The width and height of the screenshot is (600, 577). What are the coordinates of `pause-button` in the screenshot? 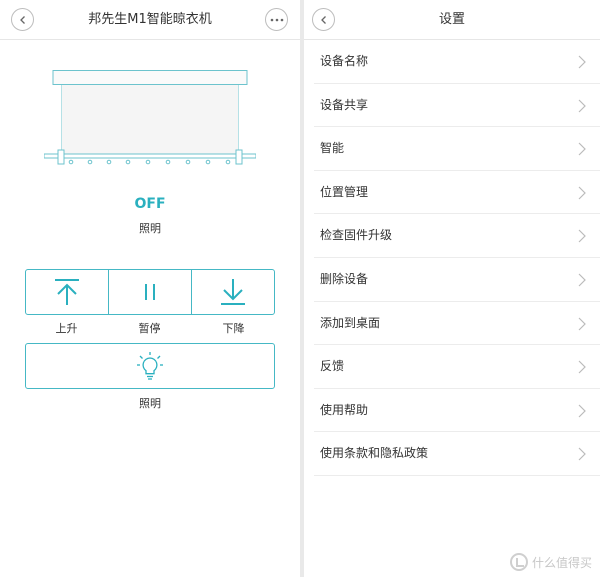 It's located at (150, 292).